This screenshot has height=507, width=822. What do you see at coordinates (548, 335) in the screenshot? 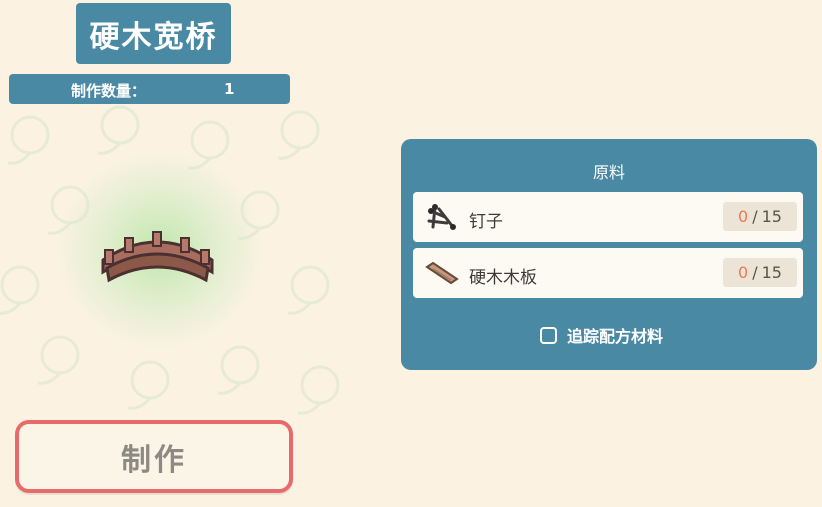
I see `track-checkbox` at bounding box center [548, 335].